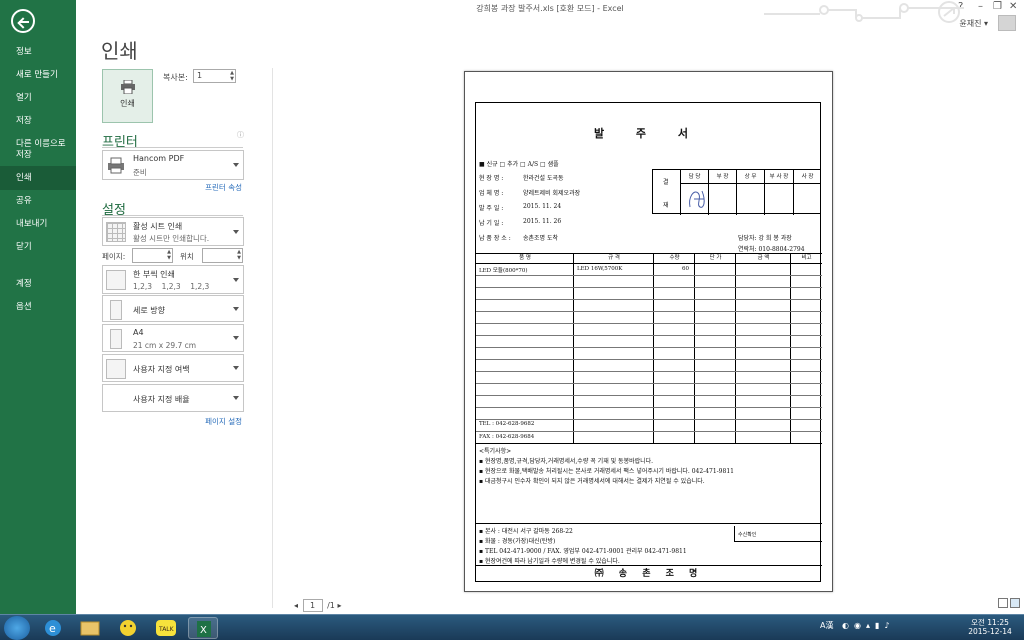  Describe the element at coordinates (116, 369) in the screenshot. I see `margins-icon` at that location.